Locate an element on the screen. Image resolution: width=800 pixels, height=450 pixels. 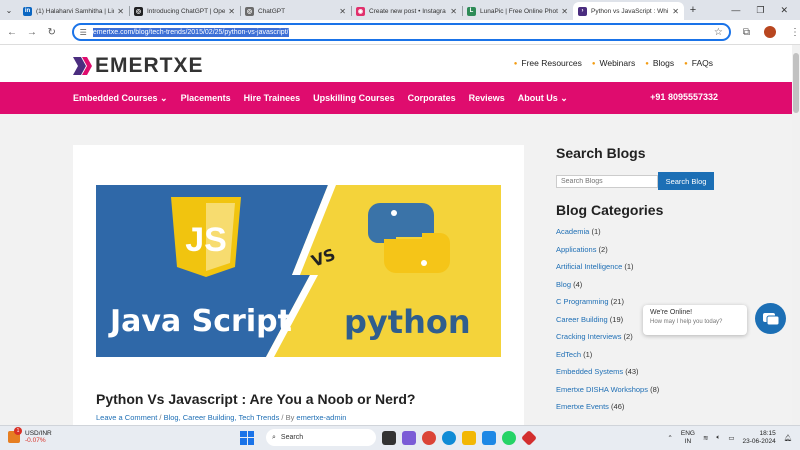
categories-heading: Blog Categories is located at coordinates (610, 210).